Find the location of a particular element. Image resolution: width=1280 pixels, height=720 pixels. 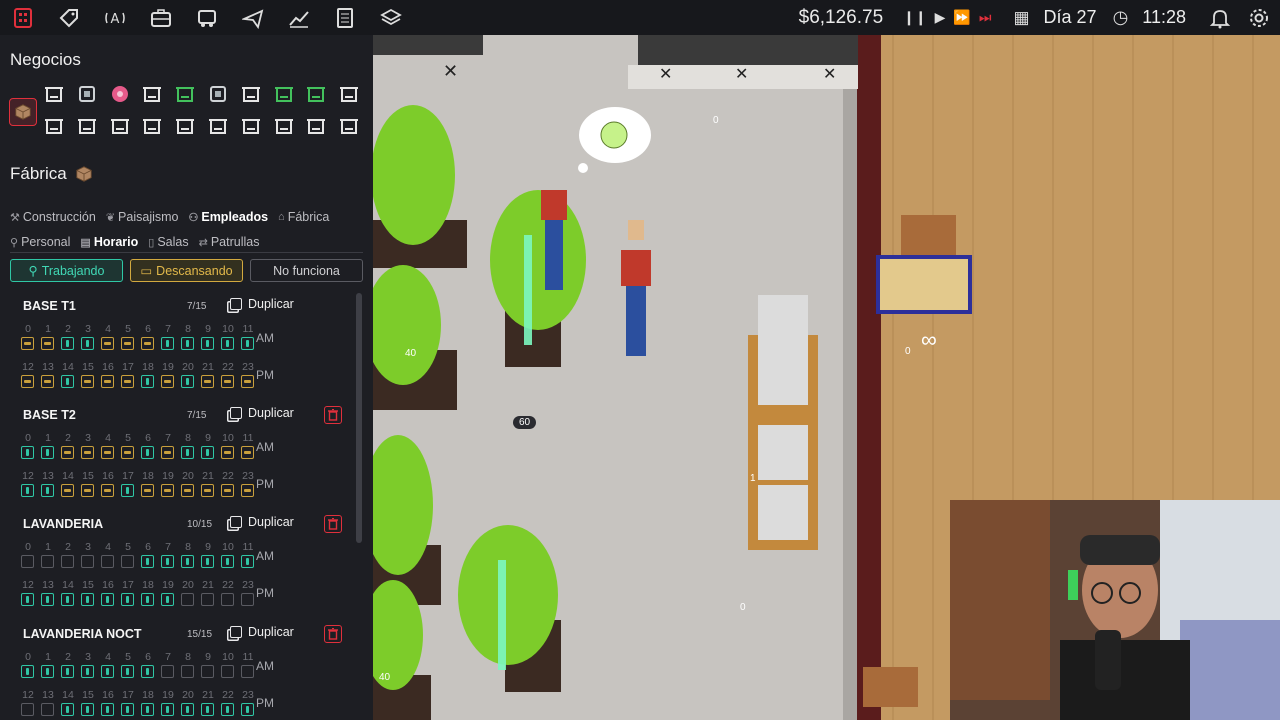

document-icon is located at coordinates (345, 17).